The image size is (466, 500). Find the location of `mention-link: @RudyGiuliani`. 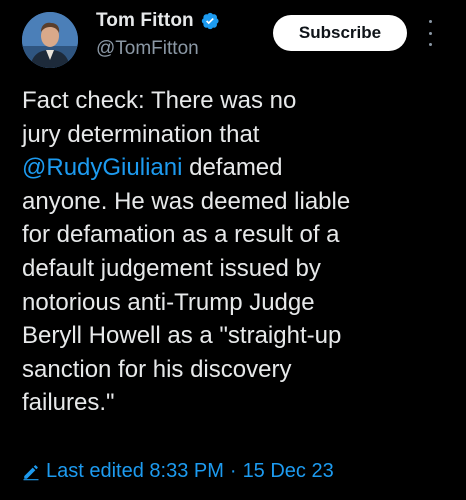

mention-link: @RudyGiuliani is located at coordinates (102, 167).